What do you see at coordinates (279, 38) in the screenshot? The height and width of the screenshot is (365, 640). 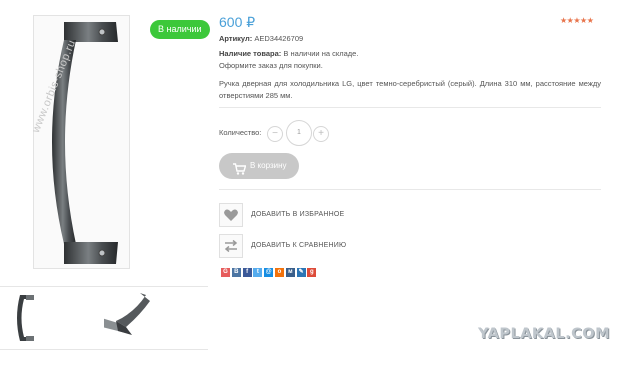 I see `article-value: AED34426709` at bounding box center [279, 38].